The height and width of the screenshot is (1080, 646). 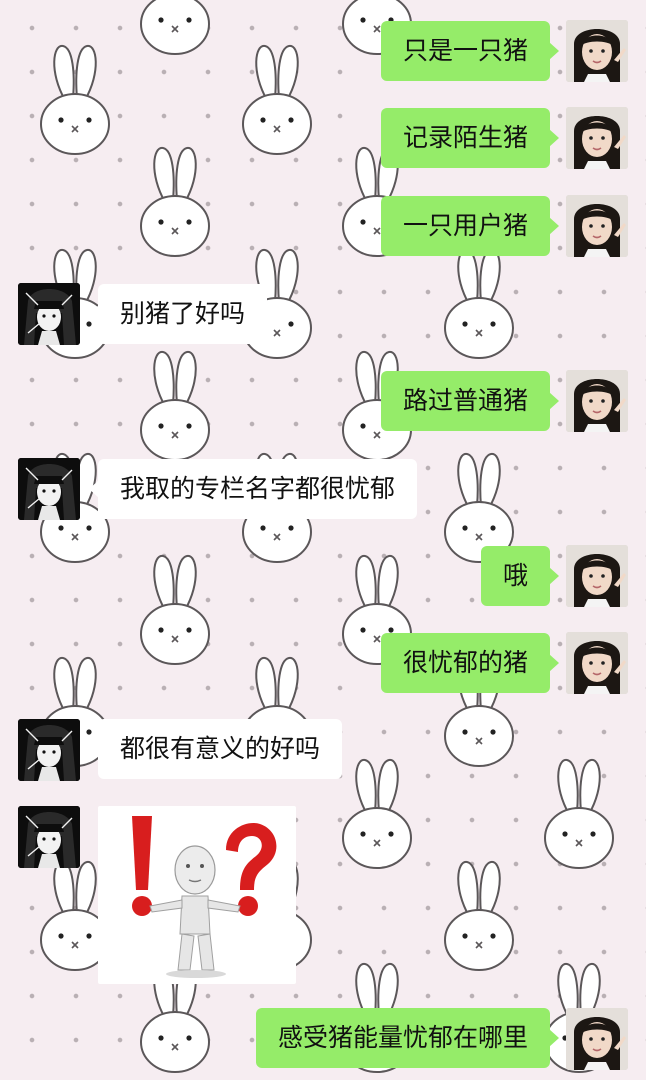 I want to click on friend-message-bubble: 我取的专栏名字都很忧郁, so click(x=253, y=489).